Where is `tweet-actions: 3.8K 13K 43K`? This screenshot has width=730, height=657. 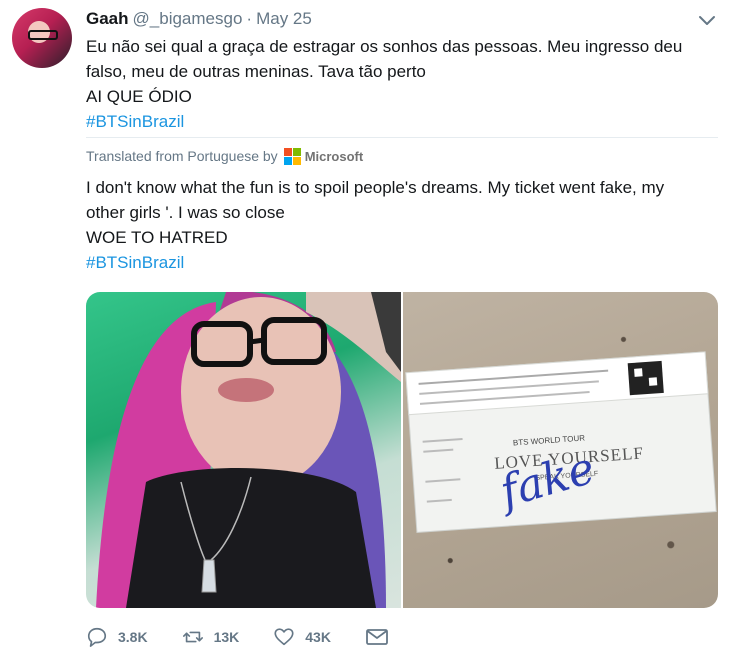
tweet-actions: 3.8K 13K 43K is located at coordinates (254, 637).